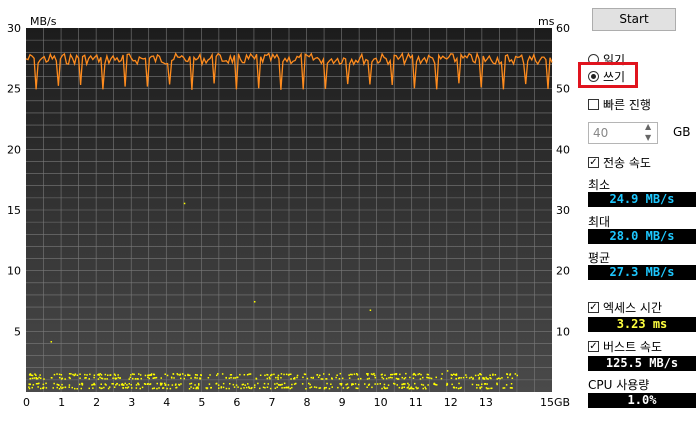 The image size is (700, 424). Describe the element at coordinates (627, 105) in the screenshot. I see `fast-progress-label: 빠른 진행` at that location.